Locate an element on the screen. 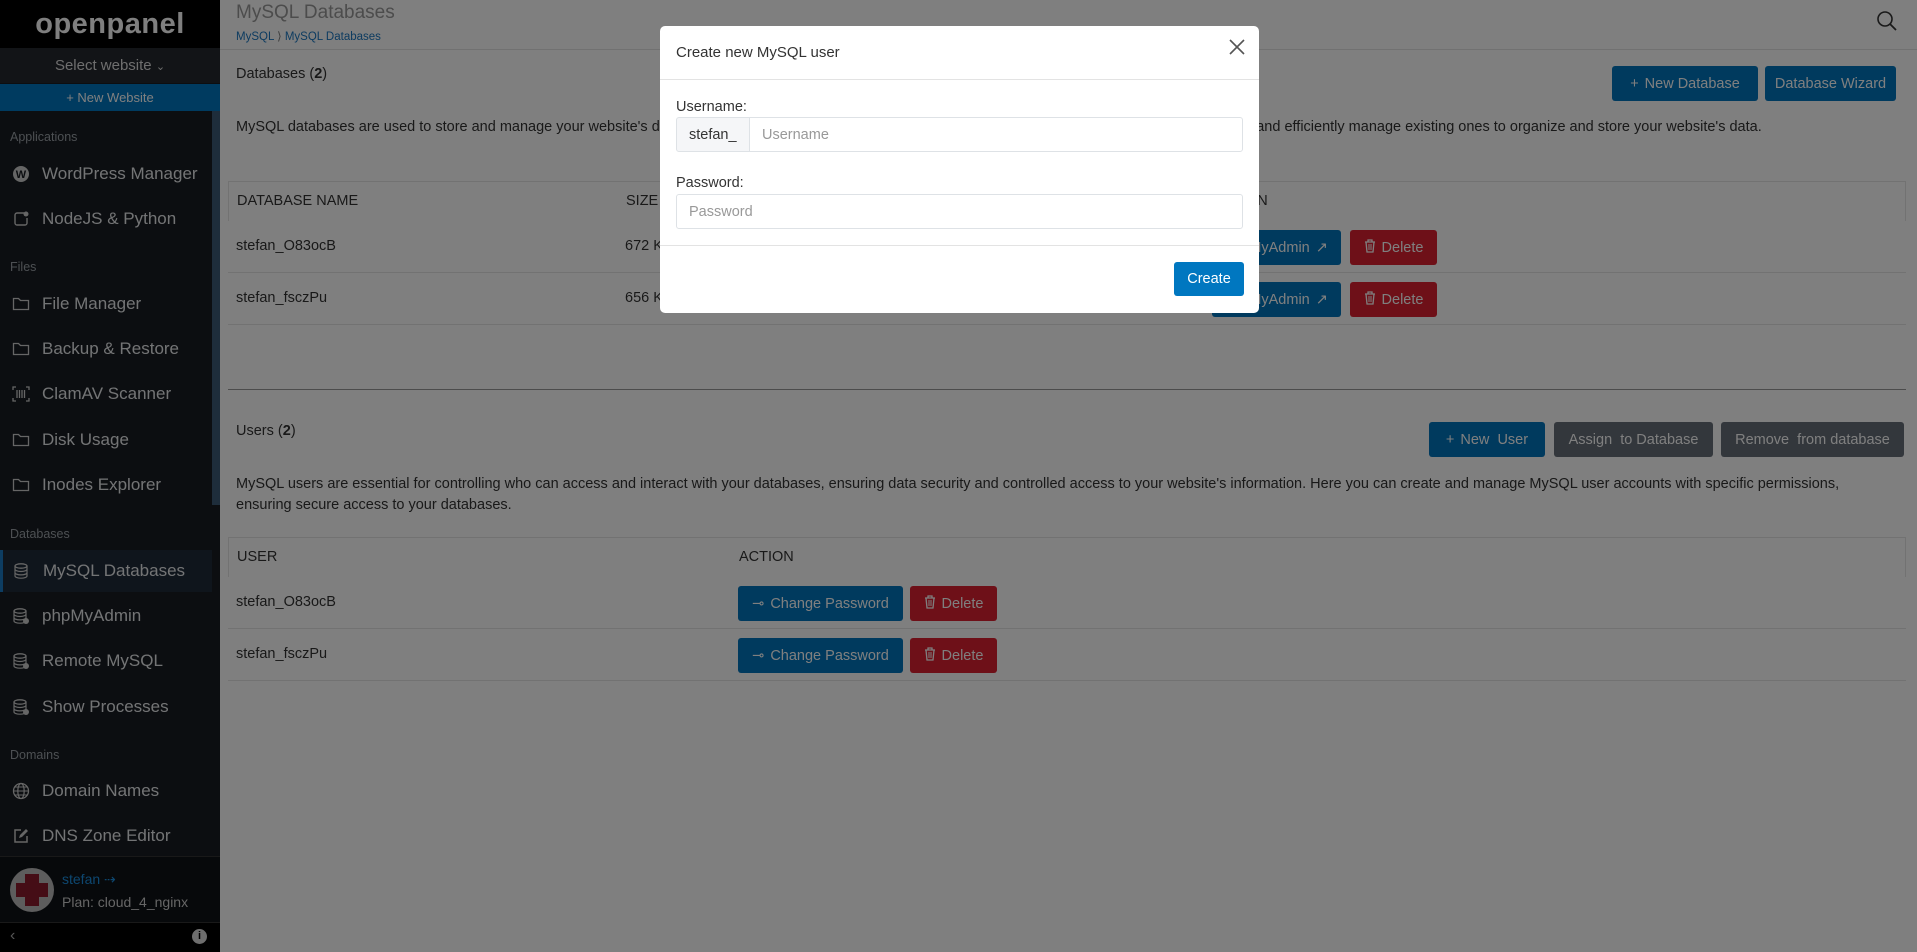 The width and height of the screenshot is (1917, 952). modal-header-divider is located at coordinates (959, 79).